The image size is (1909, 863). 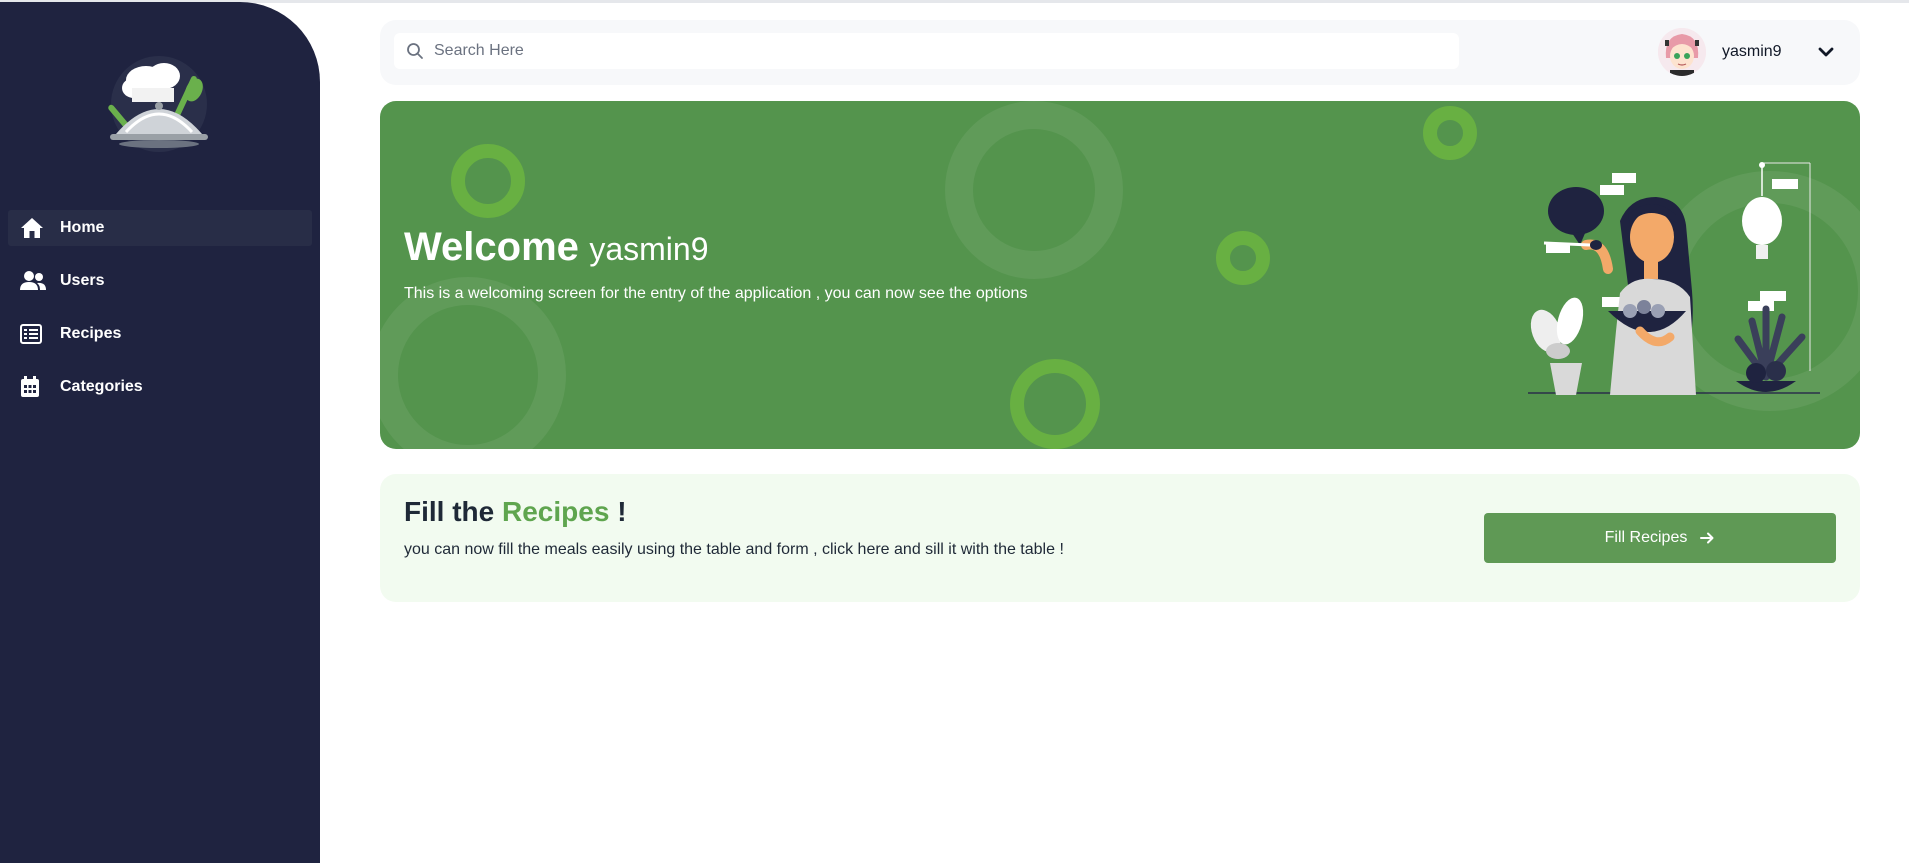 I want to click on fill-recipes-title: Fill the Recipes !, so click(x=515, y=512).